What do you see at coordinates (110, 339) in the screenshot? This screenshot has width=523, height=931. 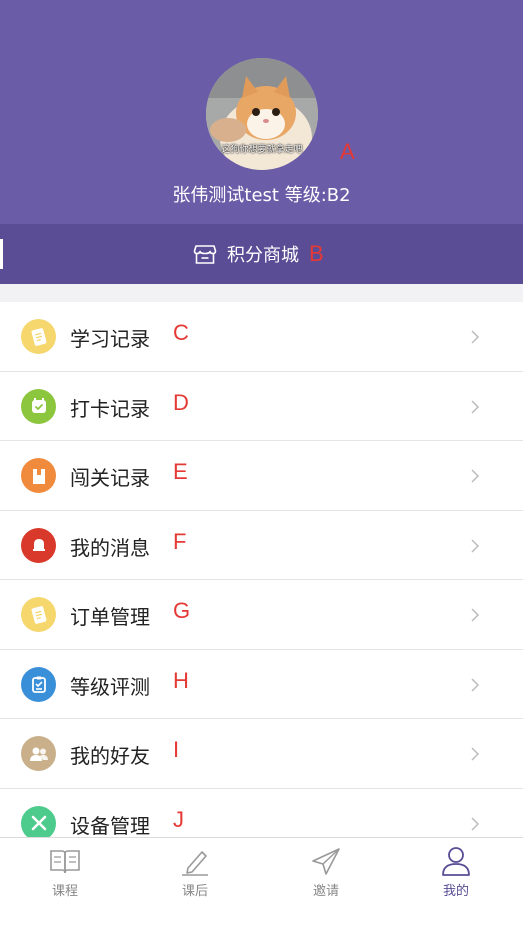 I see `menu-item-label: 学习记录` at bounding box center [110, 339].